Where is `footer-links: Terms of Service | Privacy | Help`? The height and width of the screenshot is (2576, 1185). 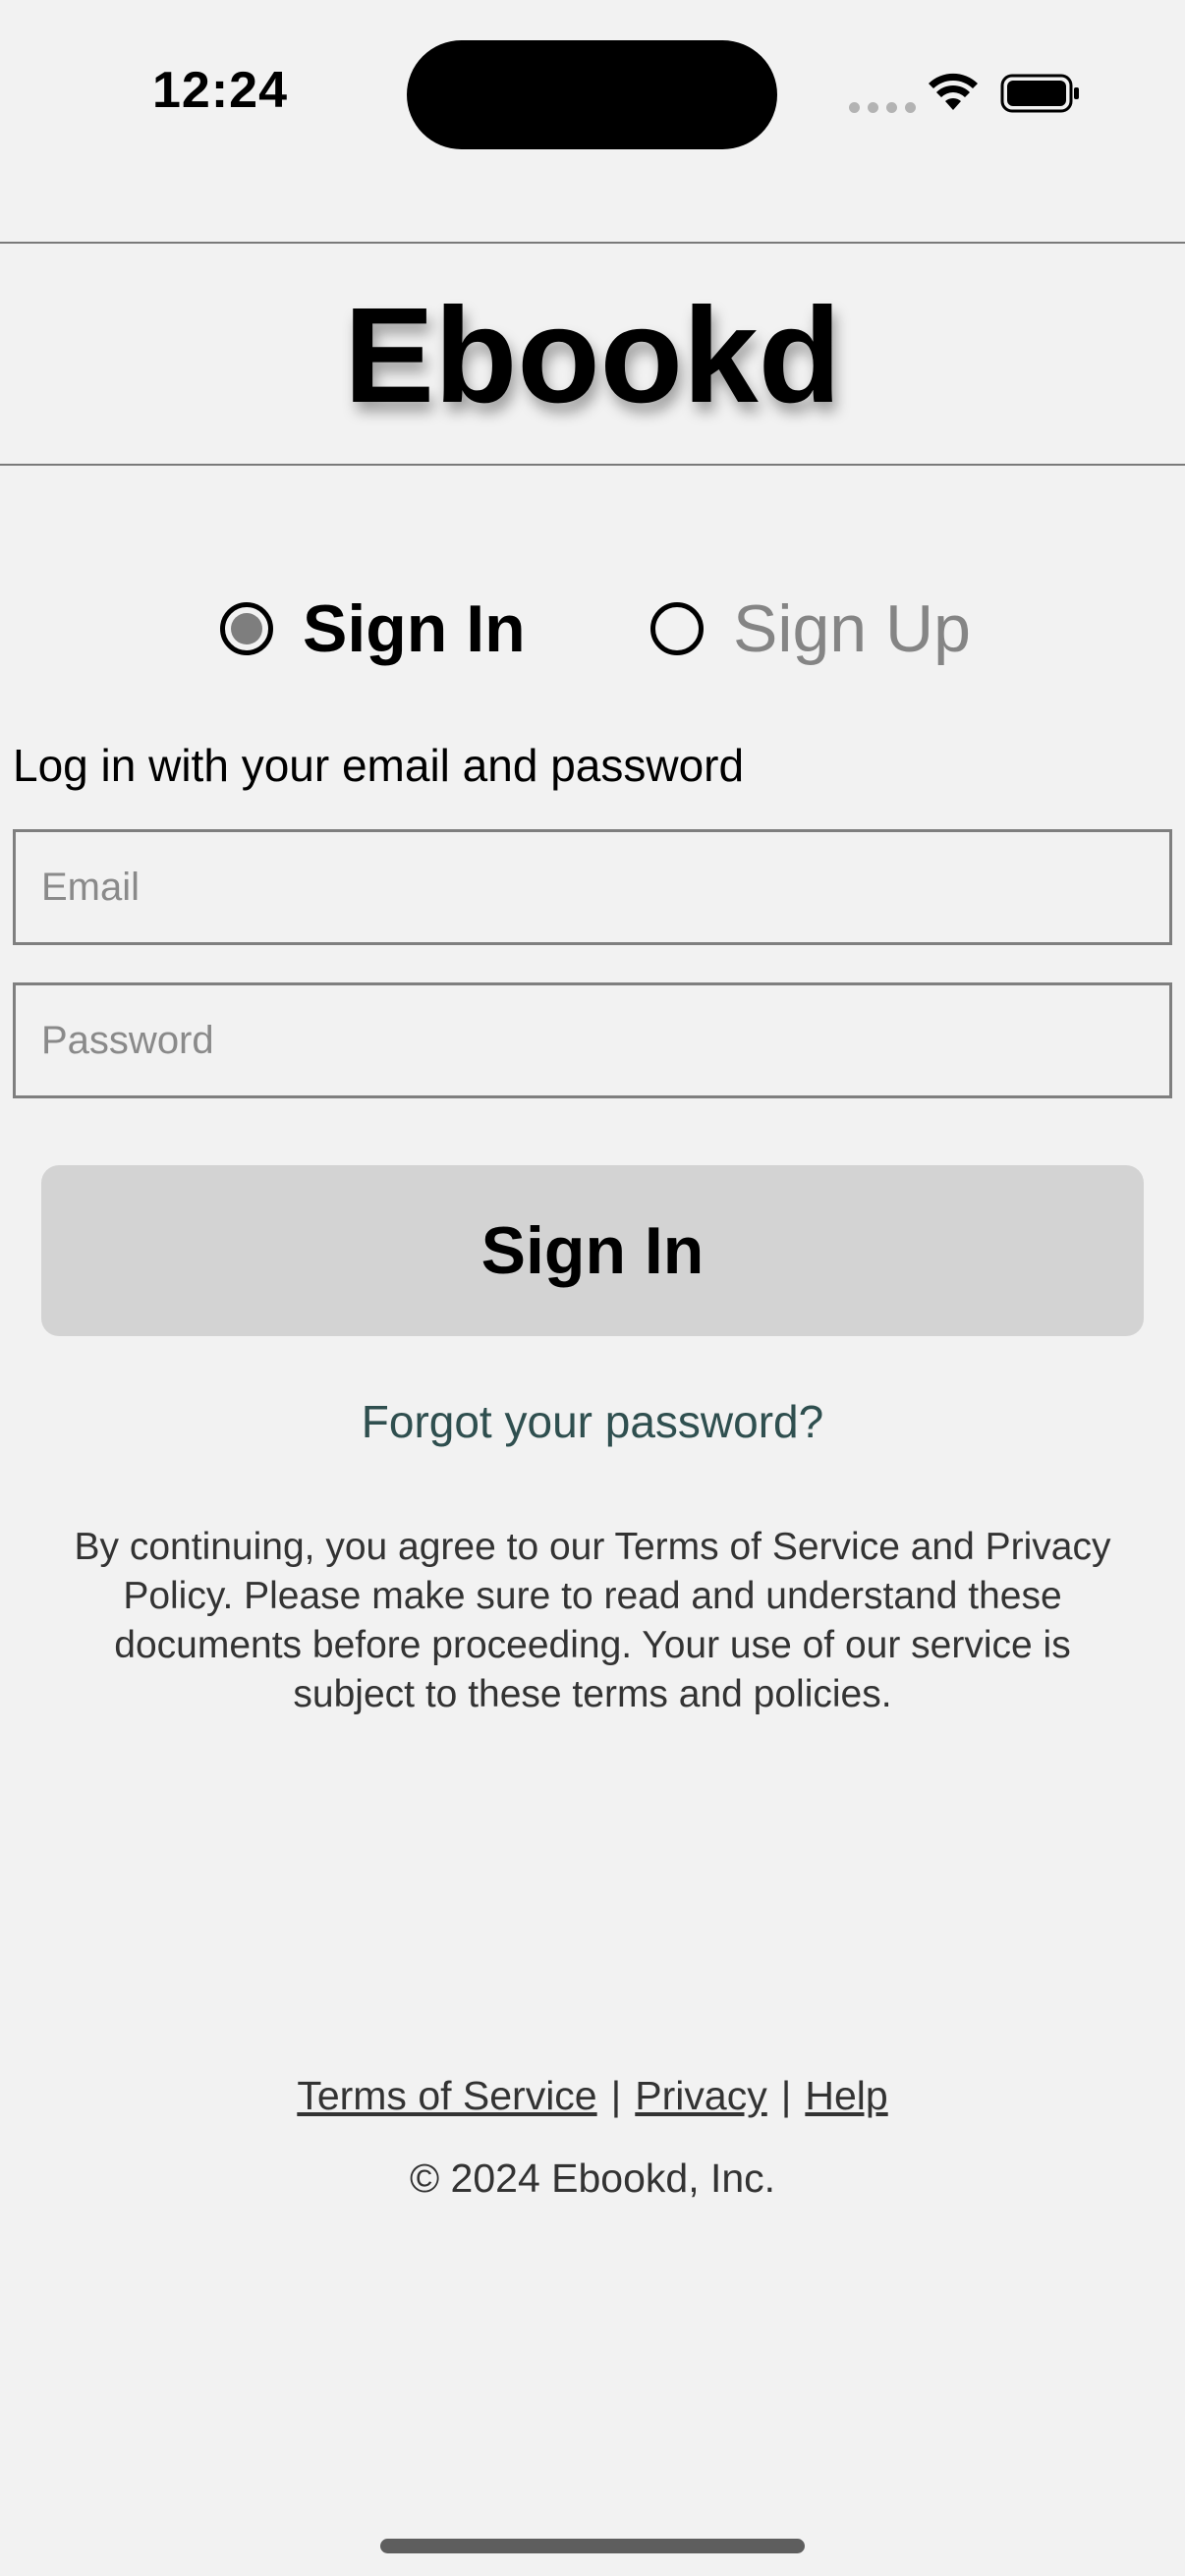 footer-links: Terms of Service | Privacy | Help is located at coordinates (592, 2096).